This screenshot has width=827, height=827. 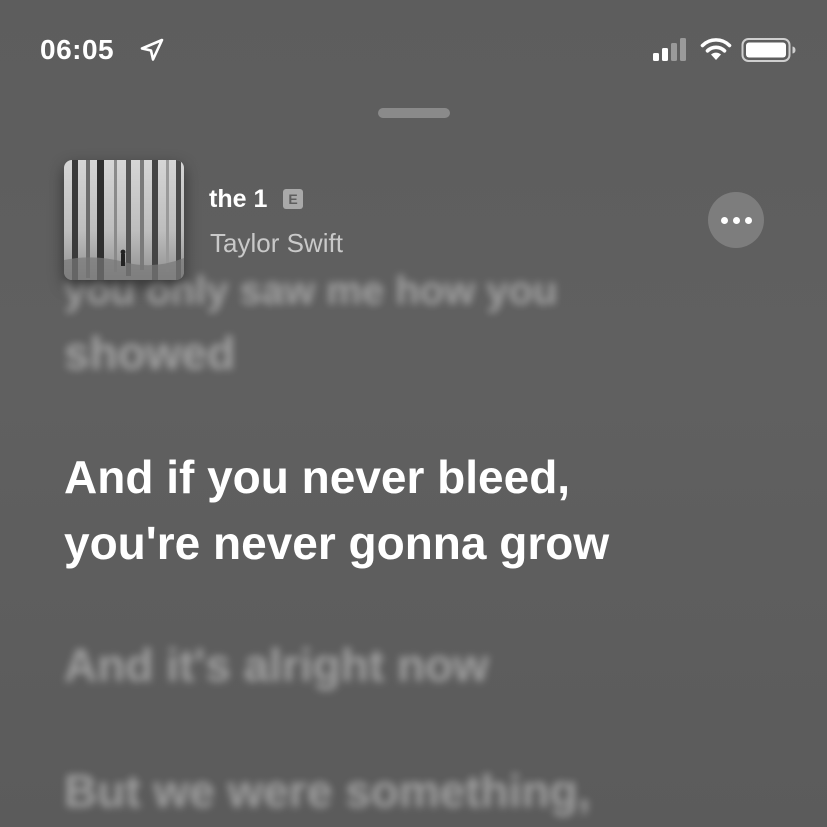 What do you see at coordinates (337, 543) in the screenshot?
I see `lyric-current-line-2: you're never gonna grow` at bounding box center [337, 543].